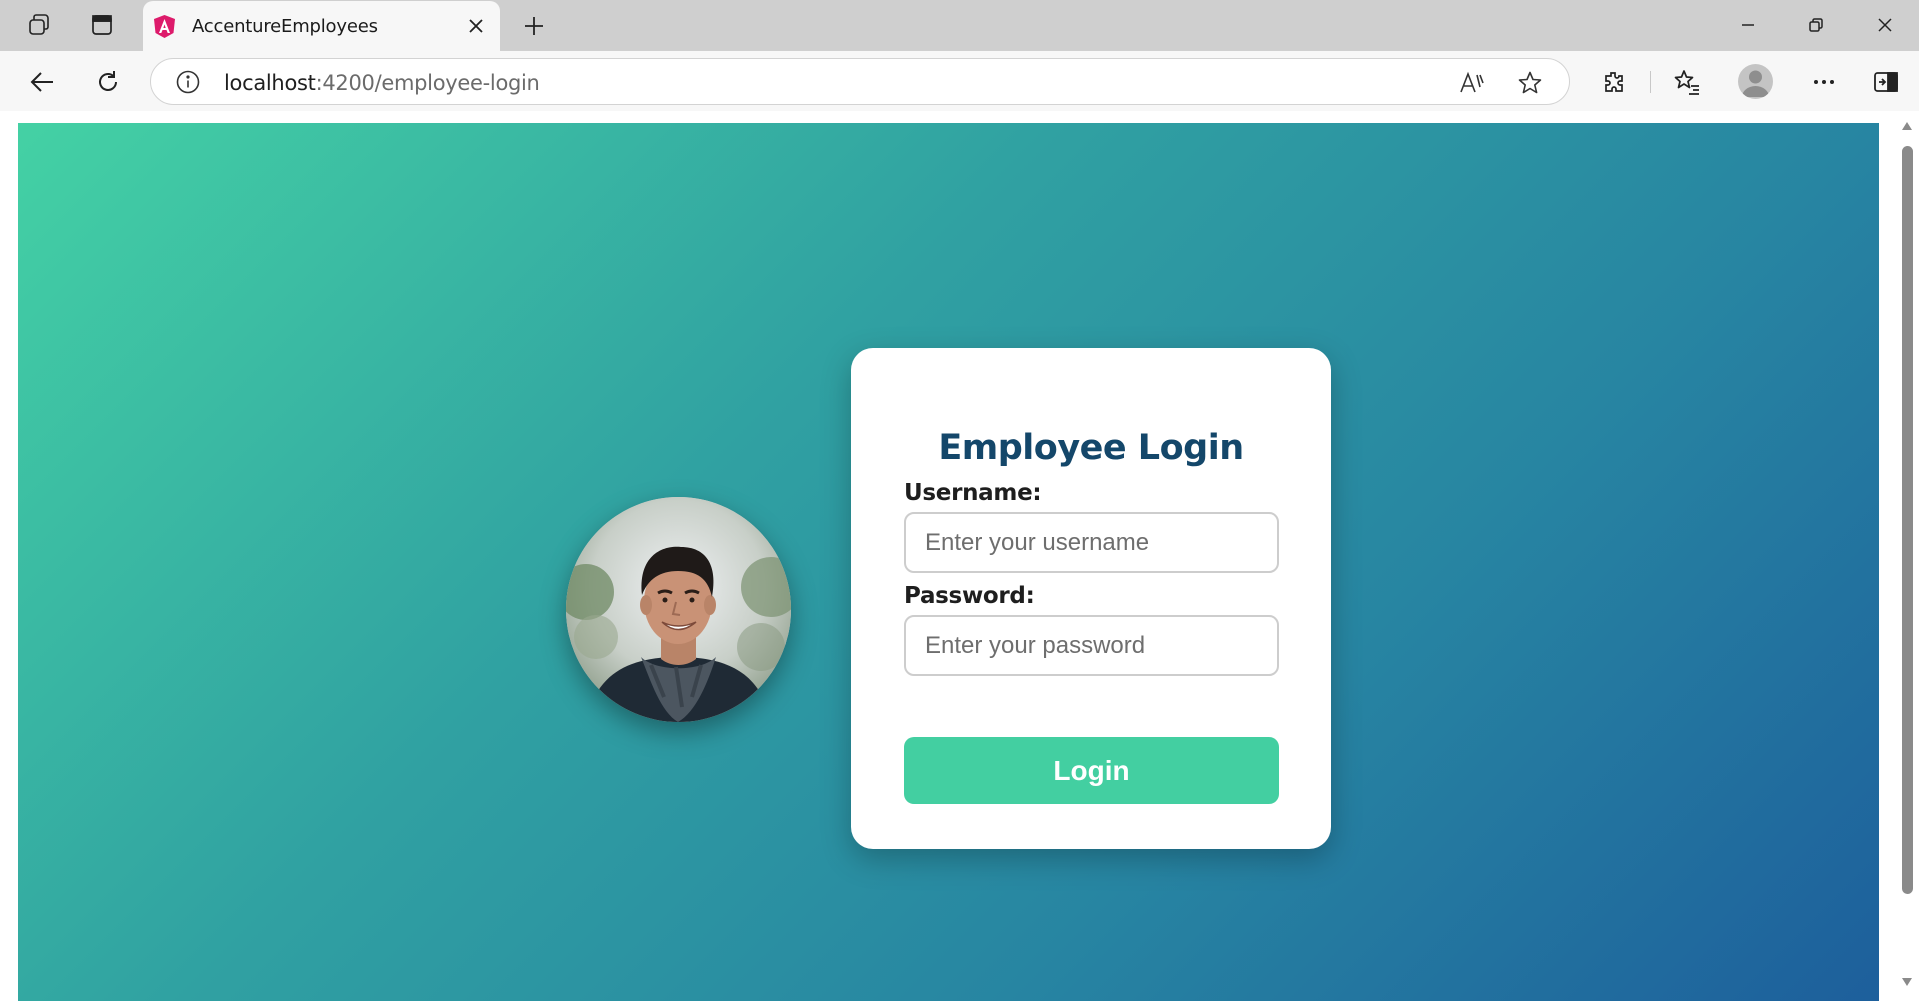  Describe the element at coordinates (39, 25) in the screenshot. I see `workspaces-icon` at that location.